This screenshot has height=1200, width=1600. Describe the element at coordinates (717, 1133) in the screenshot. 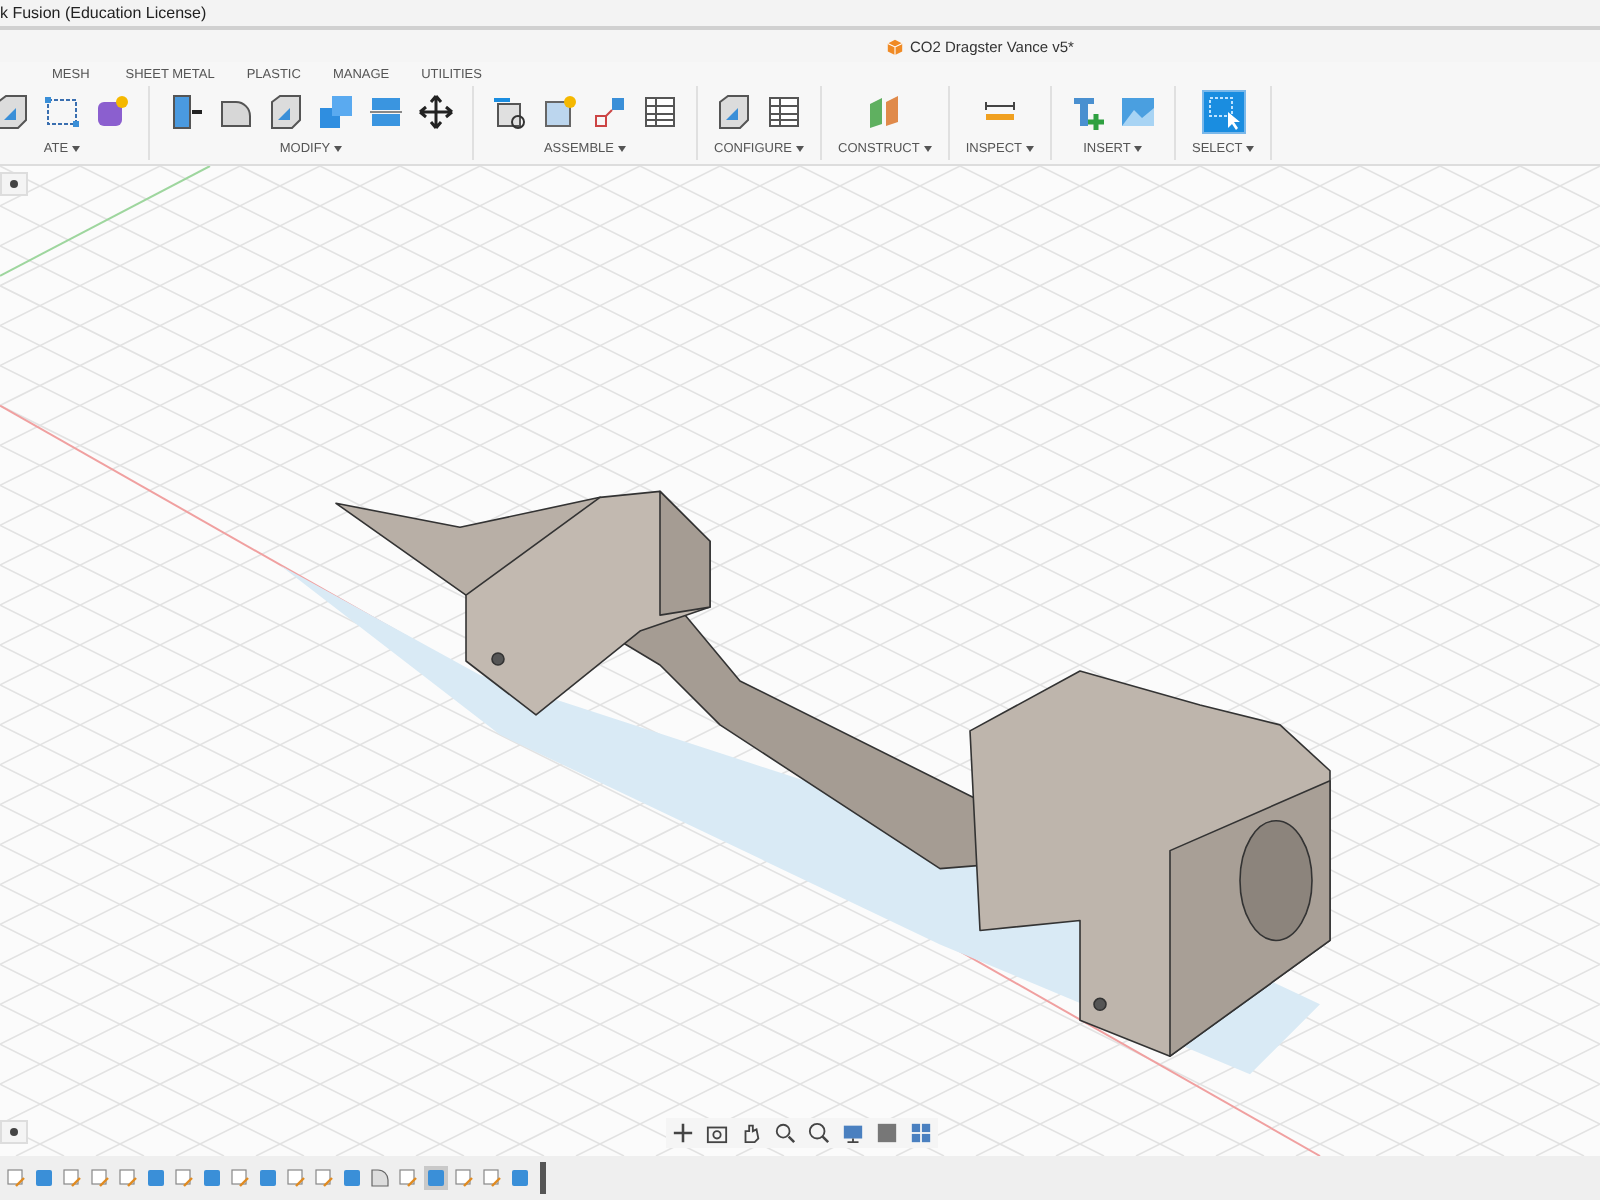

I see `camera-icon` at that location.